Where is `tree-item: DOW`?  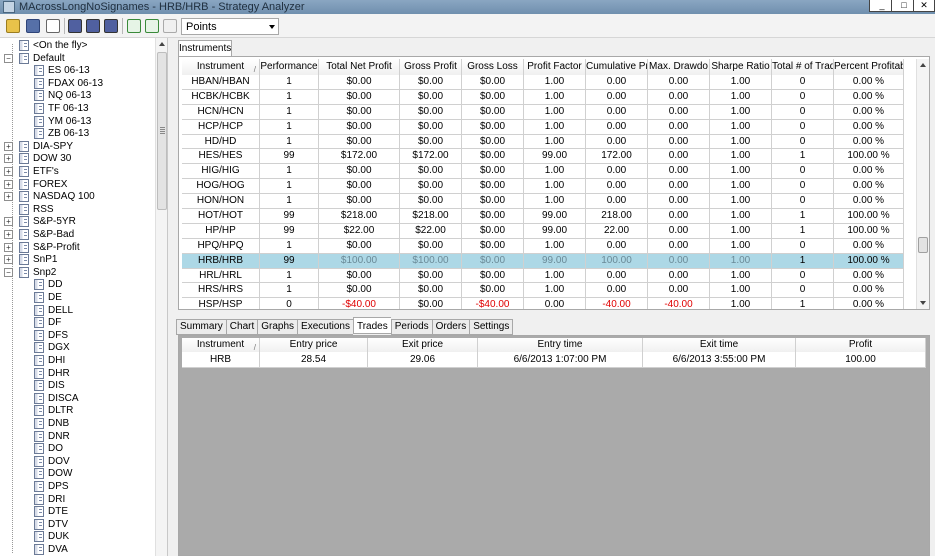 tree-item: DOW is located at coordinates (77, 473).